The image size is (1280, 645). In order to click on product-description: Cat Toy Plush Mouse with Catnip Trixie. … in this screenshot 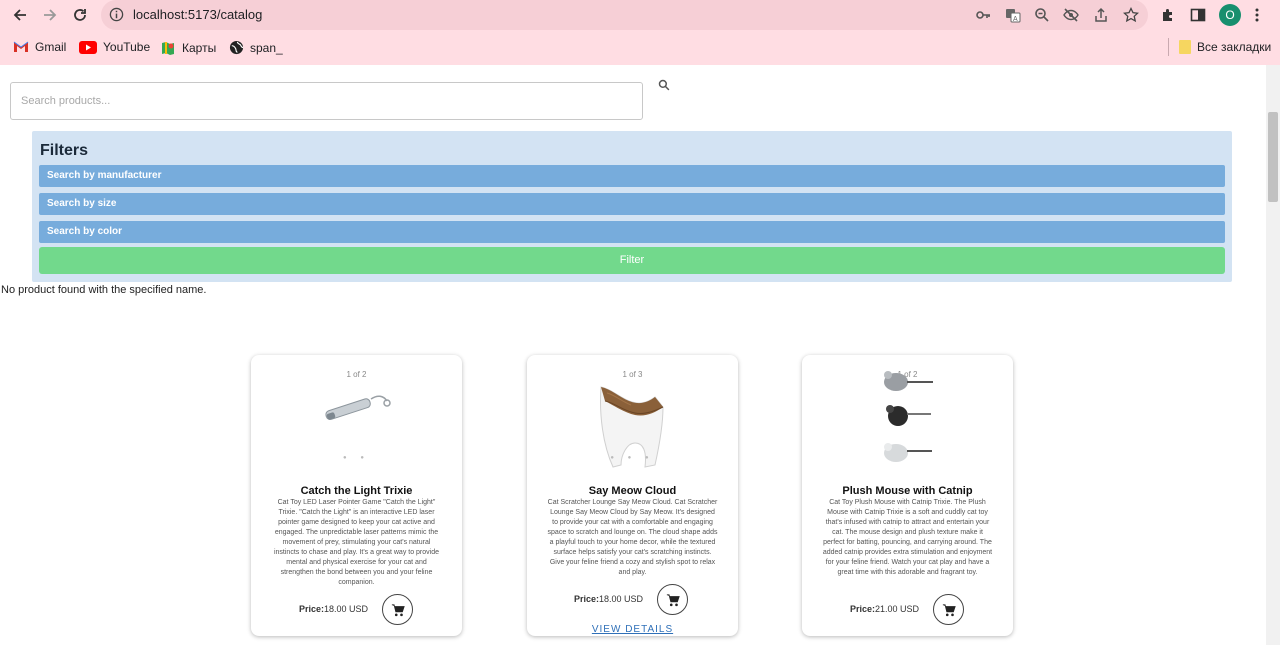, I will do `click(907, 537)`.